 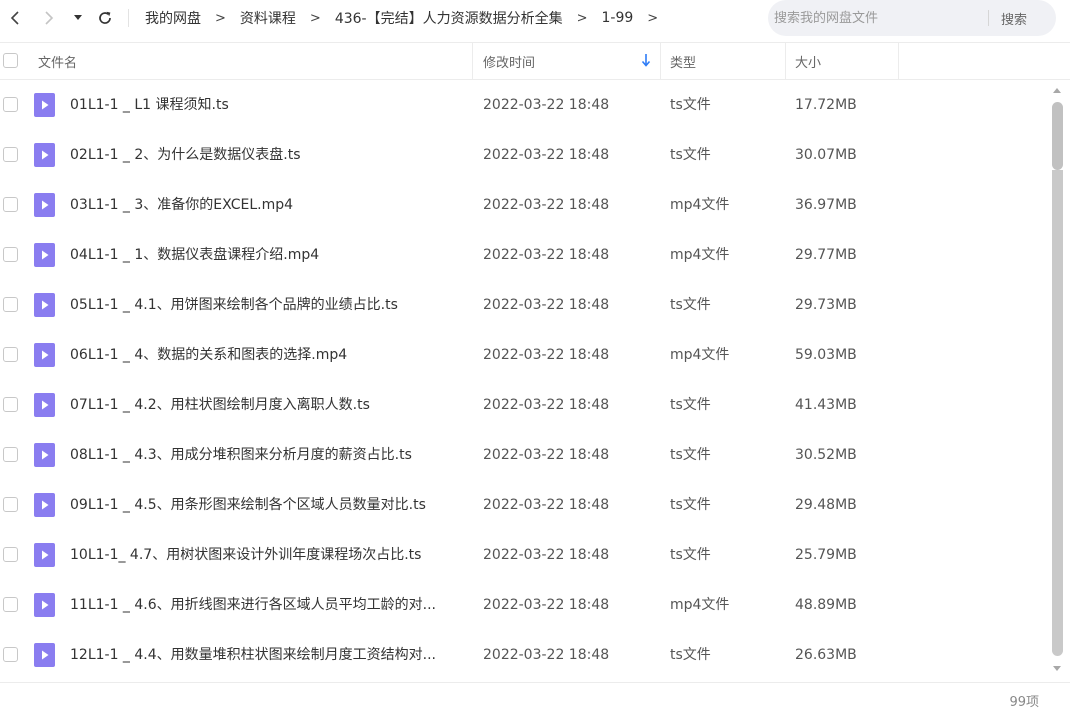 I want to click on history-dropdown-button, so click(x=78, y=18).